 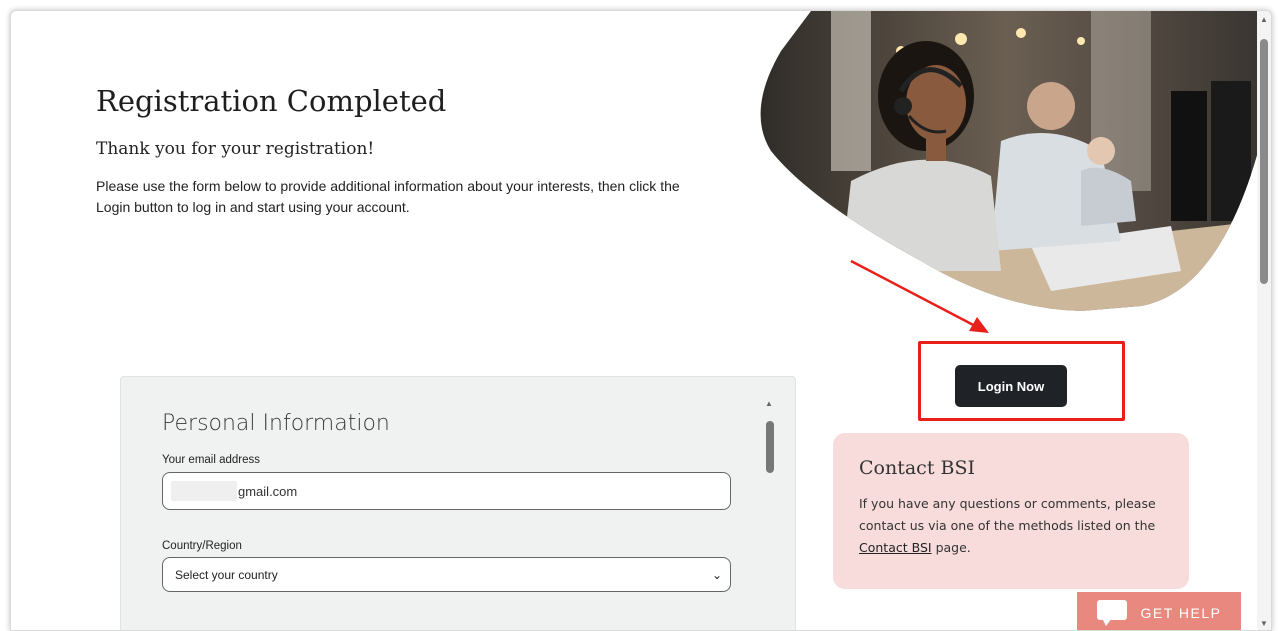 What do you see at coordinates (1011, 386) in the screenshot?
I see `login-now-button: Login Now` at bounding box center [1011, 386].